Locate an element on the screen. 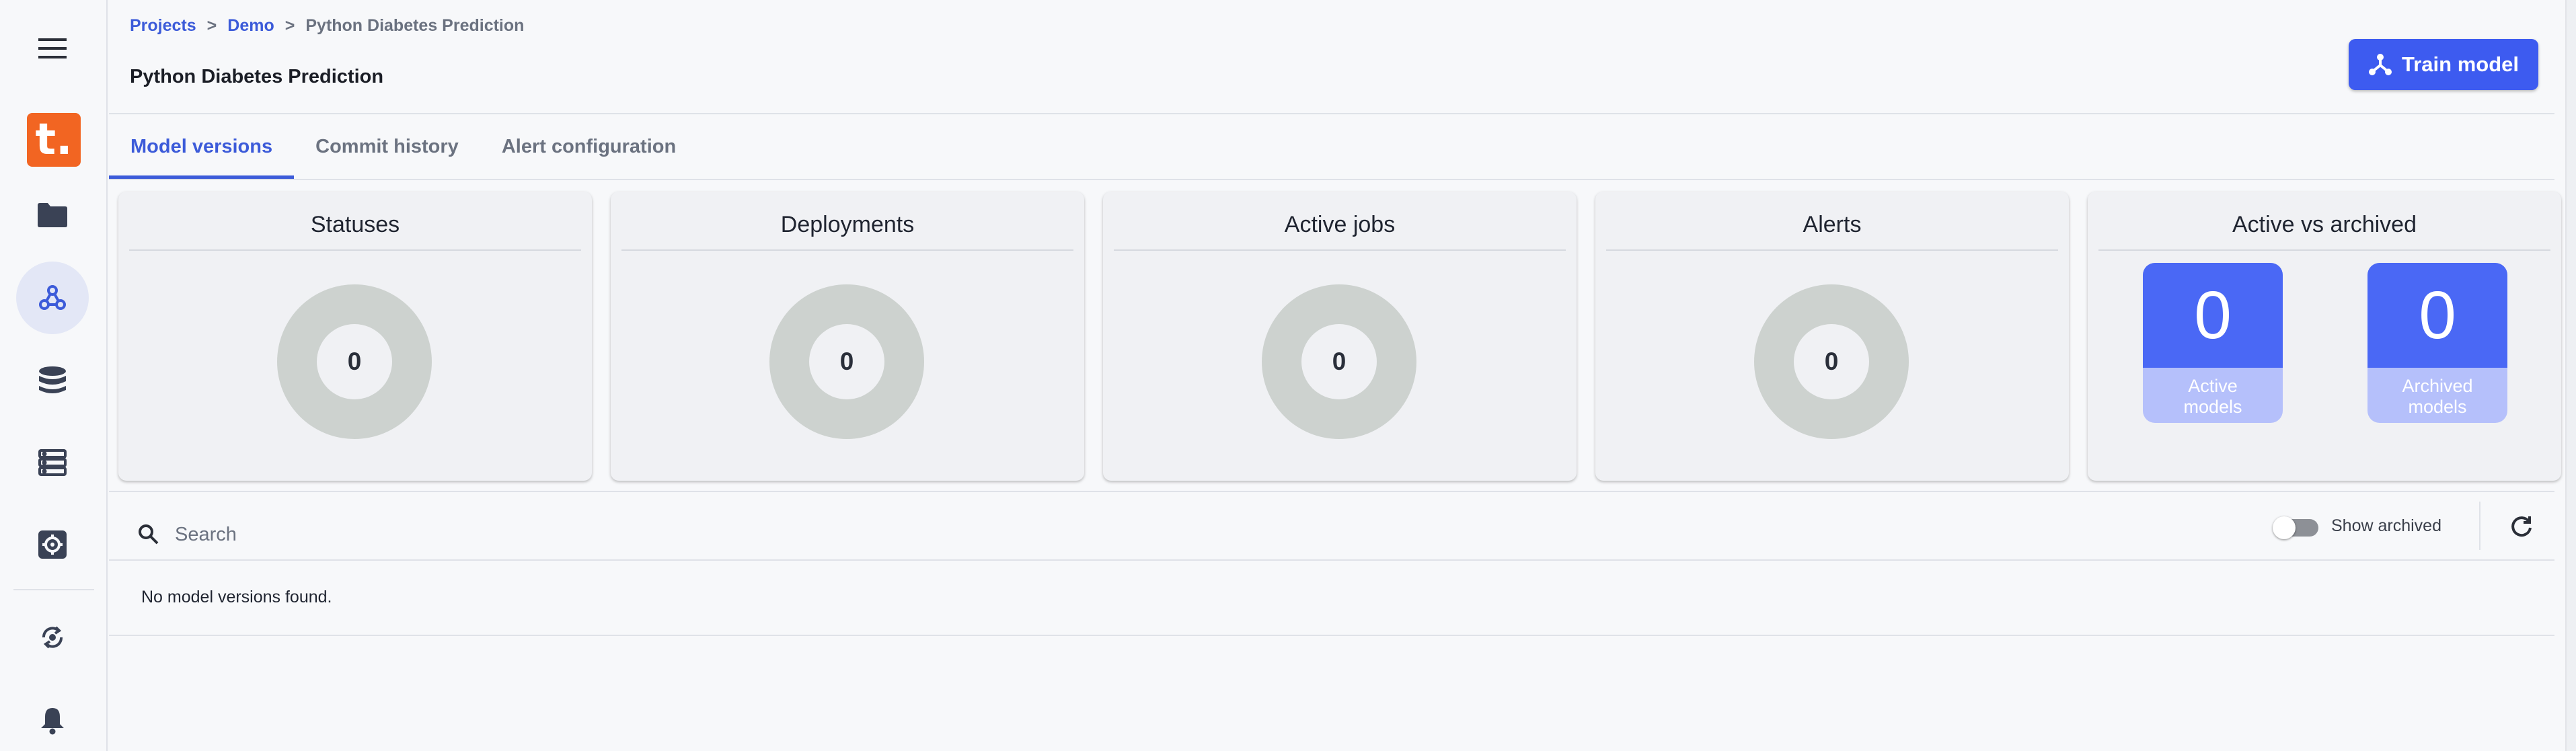 Image resolution: width=2576 pixels, height=751 pixels. sidebar-item-alerts is located at coordinates (52, 717).